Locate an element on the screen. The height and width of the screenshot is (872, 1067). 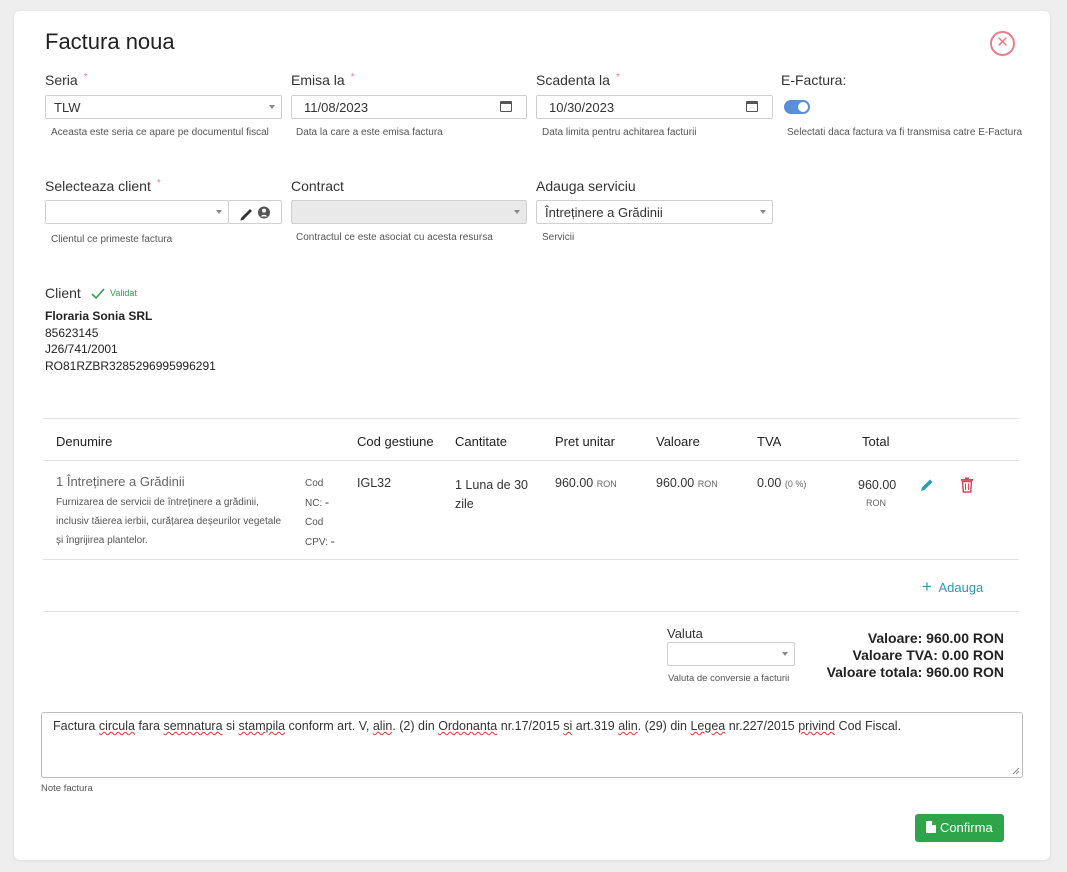
notes-text: art.319 is located at coordinates (595, 726).